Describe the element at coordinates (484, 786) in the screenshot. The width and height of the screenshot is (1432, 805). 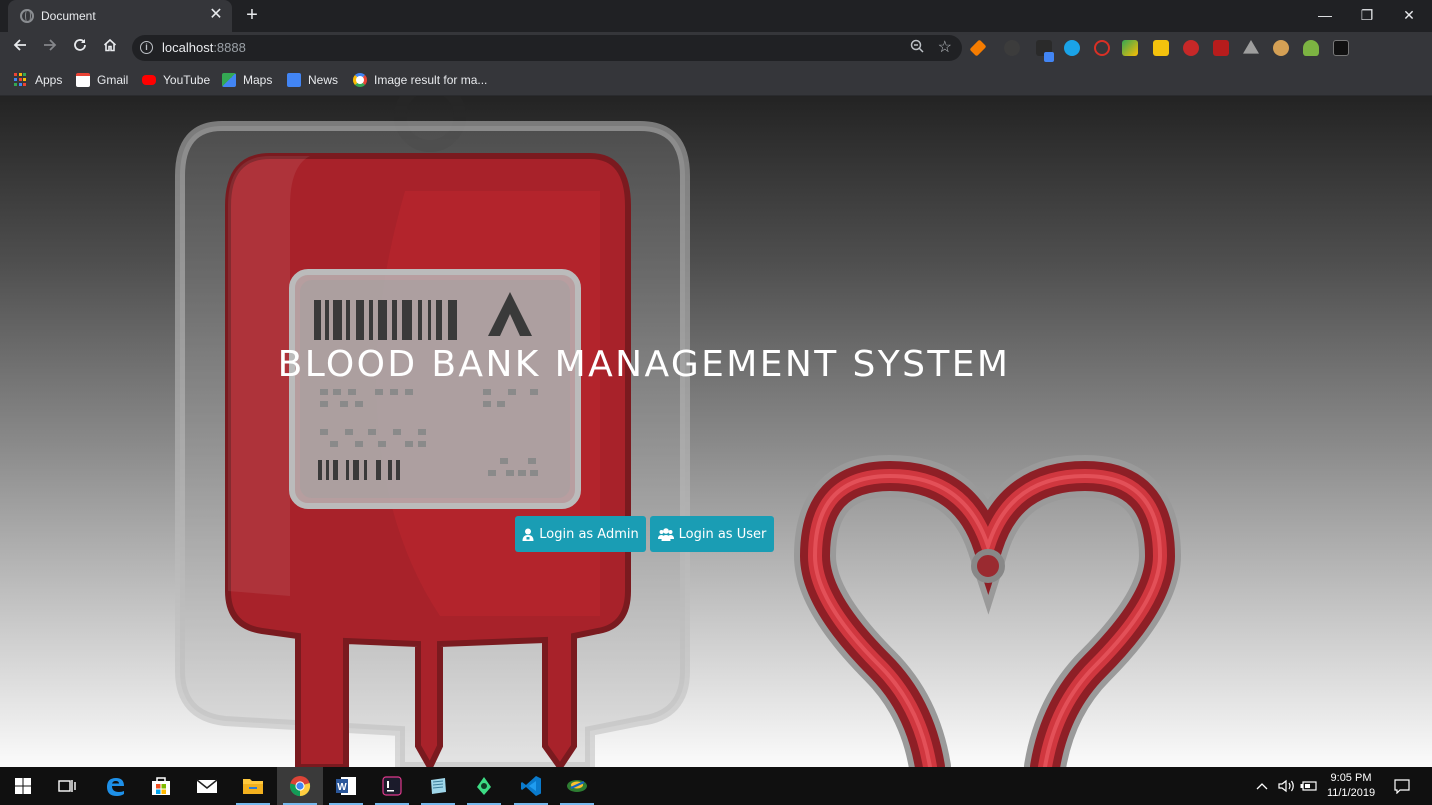
I see `android-studio-icon` at that location.